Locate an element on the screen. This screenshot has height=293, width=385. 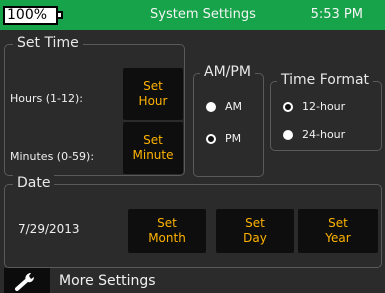
am-radio-button is located at coordinates (211, 106).